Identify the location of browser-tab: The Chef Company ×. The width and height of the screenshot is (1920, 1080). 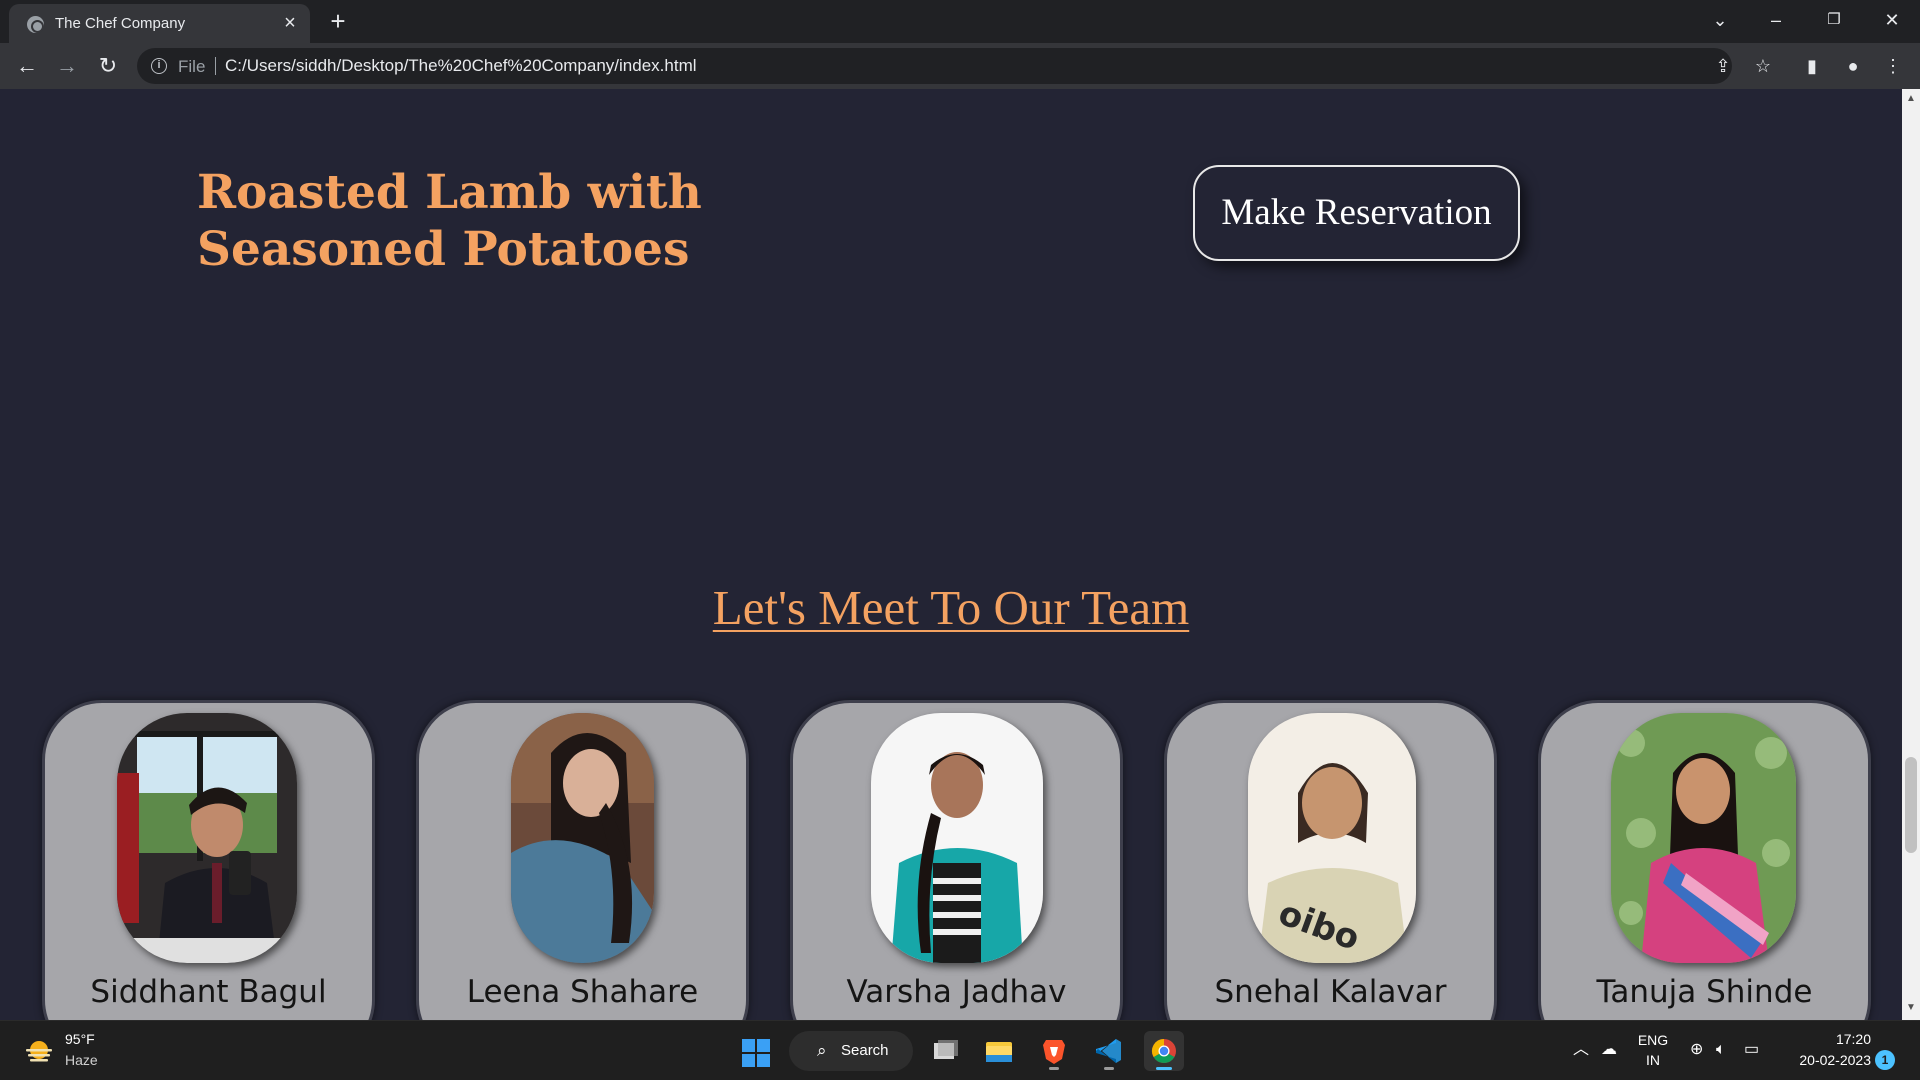
(159, 23).